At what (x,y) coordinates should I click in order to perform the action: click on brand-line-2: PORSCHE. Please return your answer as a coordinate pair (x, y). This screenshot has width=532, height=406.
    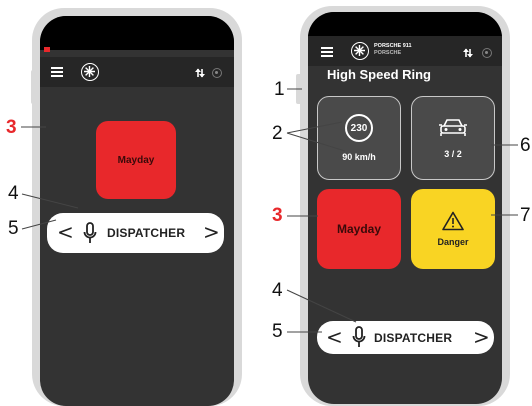
    Looking at the image, I should click on (388, 53).